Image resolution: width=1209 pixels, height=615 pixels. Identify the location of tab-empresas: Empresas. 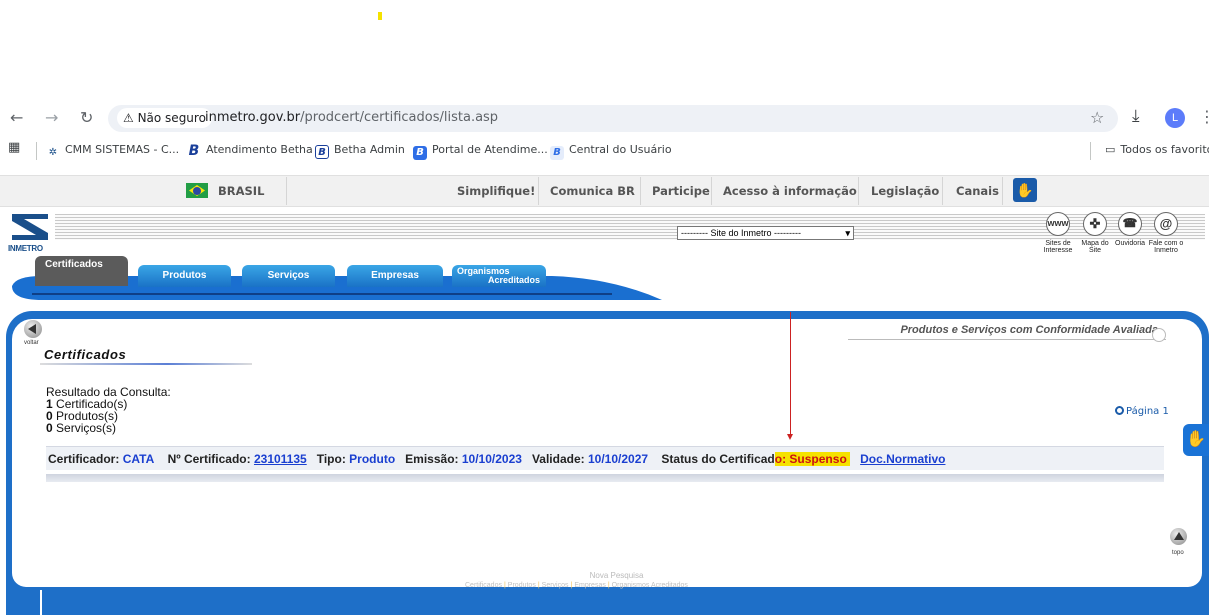
(395, 276).